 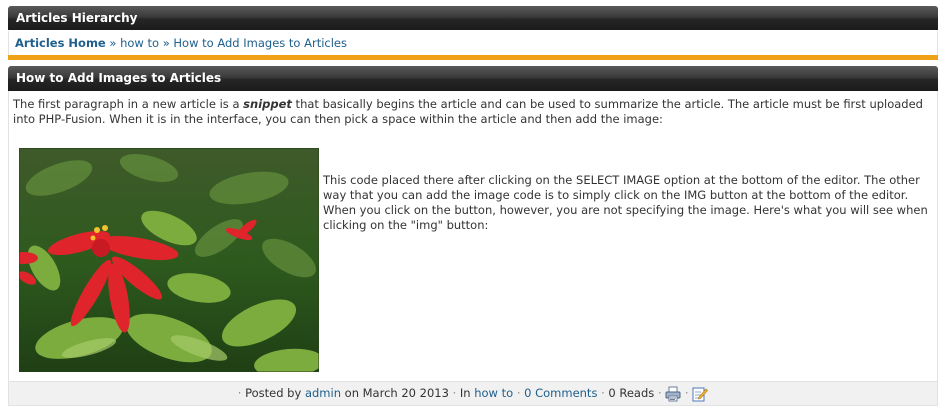 I want to click on reads-count: 0 Reads, so click(x=631, y=393).